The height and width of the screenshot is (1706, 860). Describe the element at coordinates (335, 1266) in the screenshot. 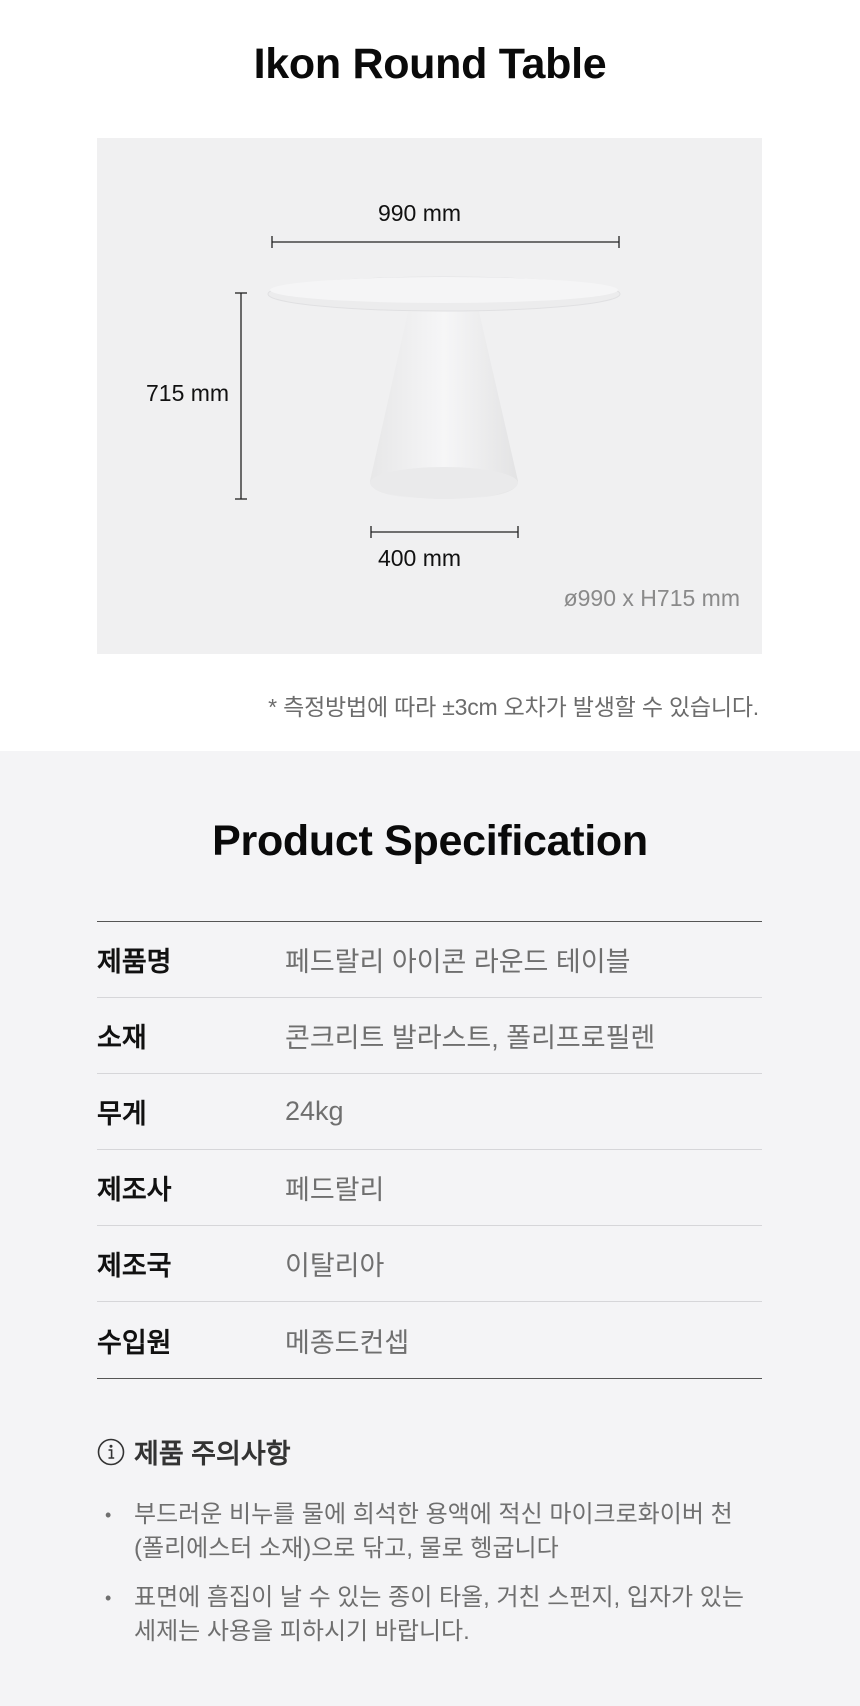

I see `spec-value: 이탈리아` at that location.